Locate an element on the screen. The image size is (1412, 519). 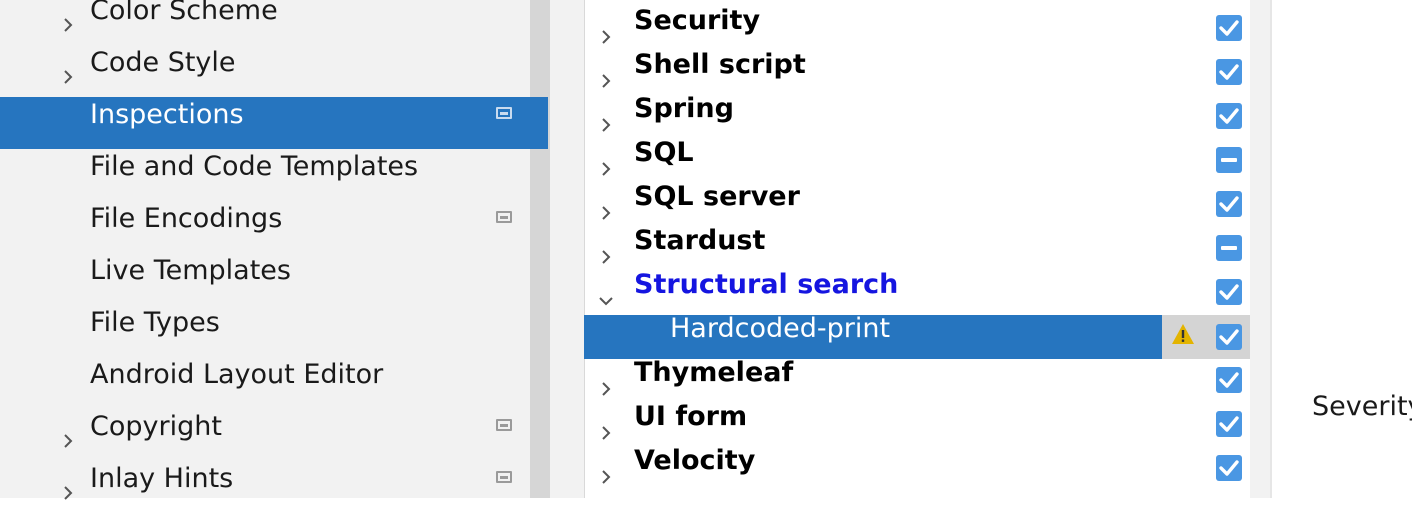
chevron-down-icon is located at coordinates (606, 292).